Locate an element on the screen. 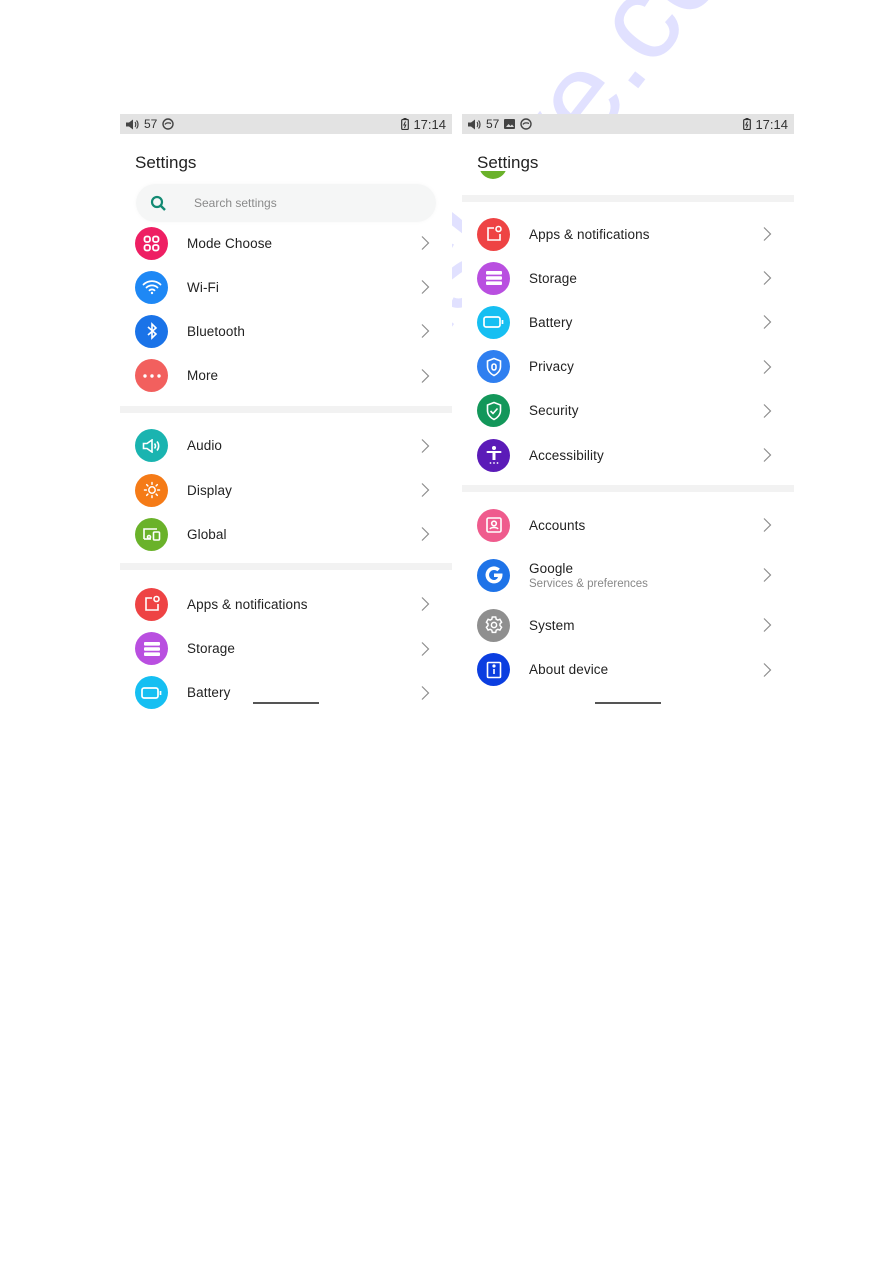 Image resolution: width=893 pixels, height=1263 pixels. settings-item-privacy: Privacy is located at coordinates (628, 367).